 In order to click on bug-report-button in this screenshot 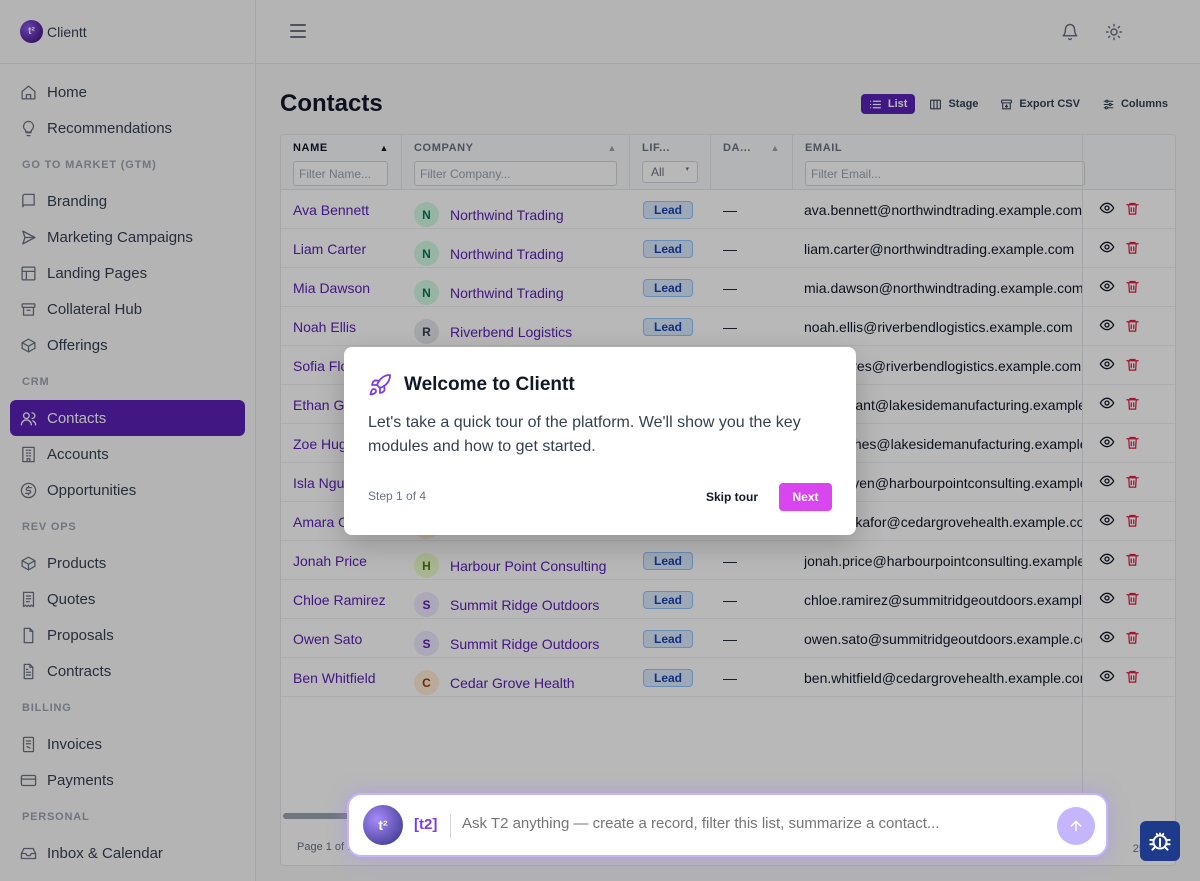, I will do `click(1160, 841)`.